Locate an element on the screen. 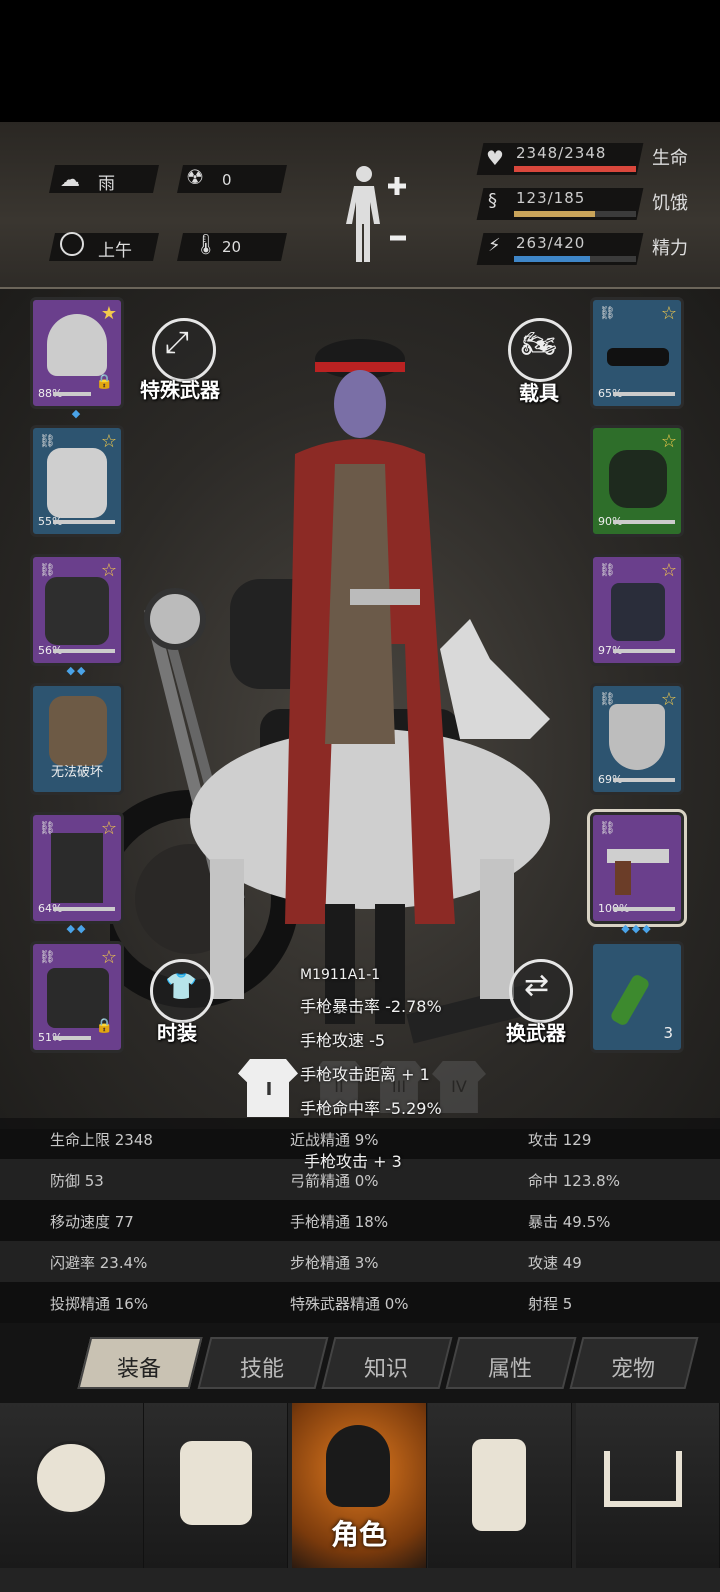 The height and width of the screenshot is (1592, 720). molotov-icon is located at coordinates (630, 1000).